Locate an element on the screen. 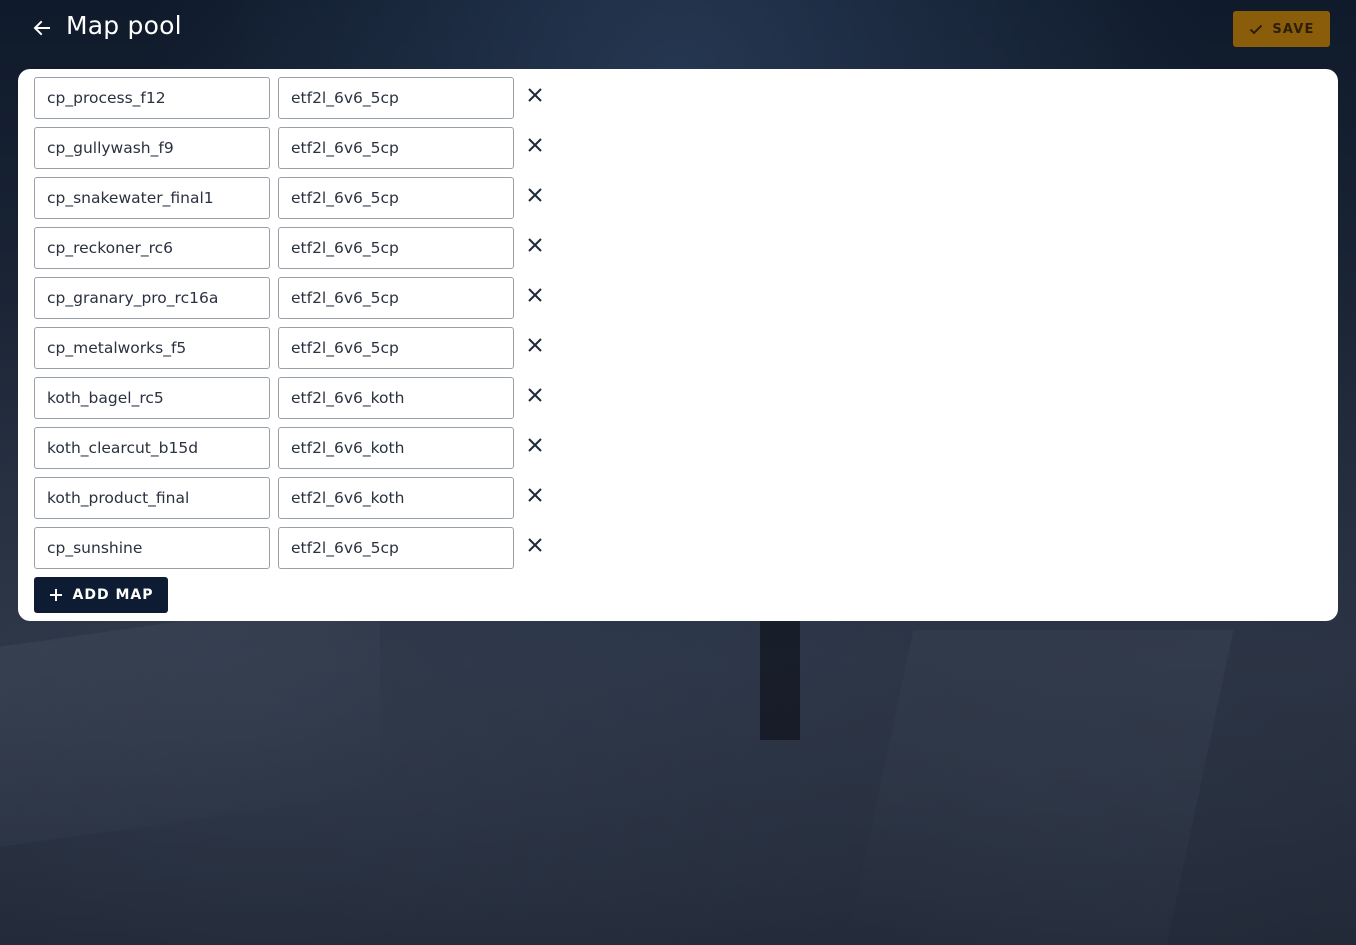  arrow-left-icon is located at coordinates (41, 28).